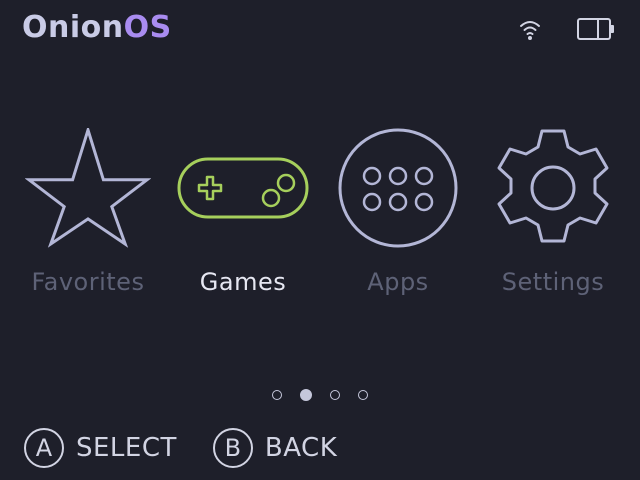 This screenshot has height=480, width=640. What do you see at coordinates (88, 282) in the screenshot?
I see `menu-item-label: Favorites` at bounding box center [88, 282].